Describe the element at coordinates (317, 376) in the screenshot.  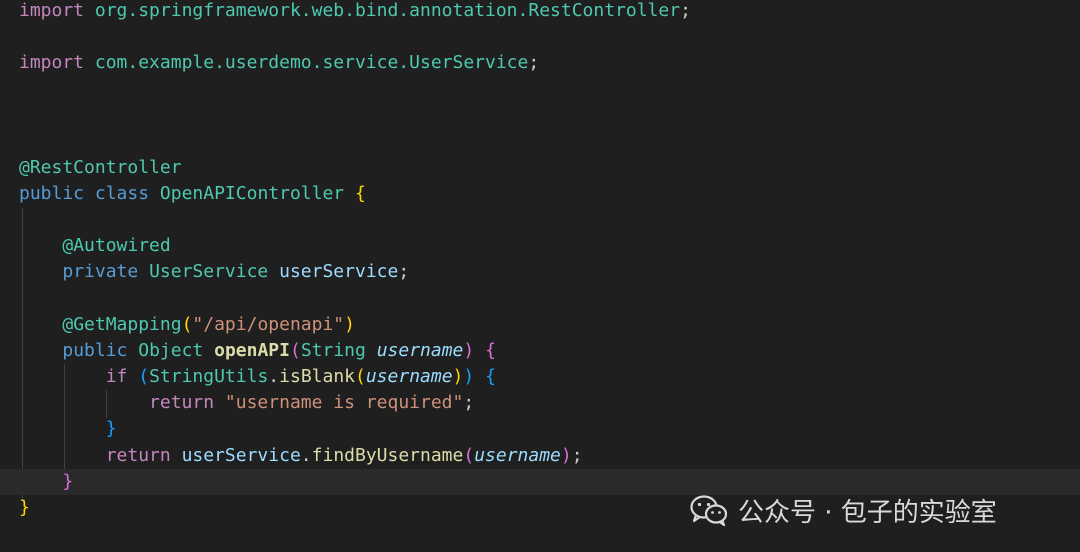
I see `method-call: isBlank` at that location.